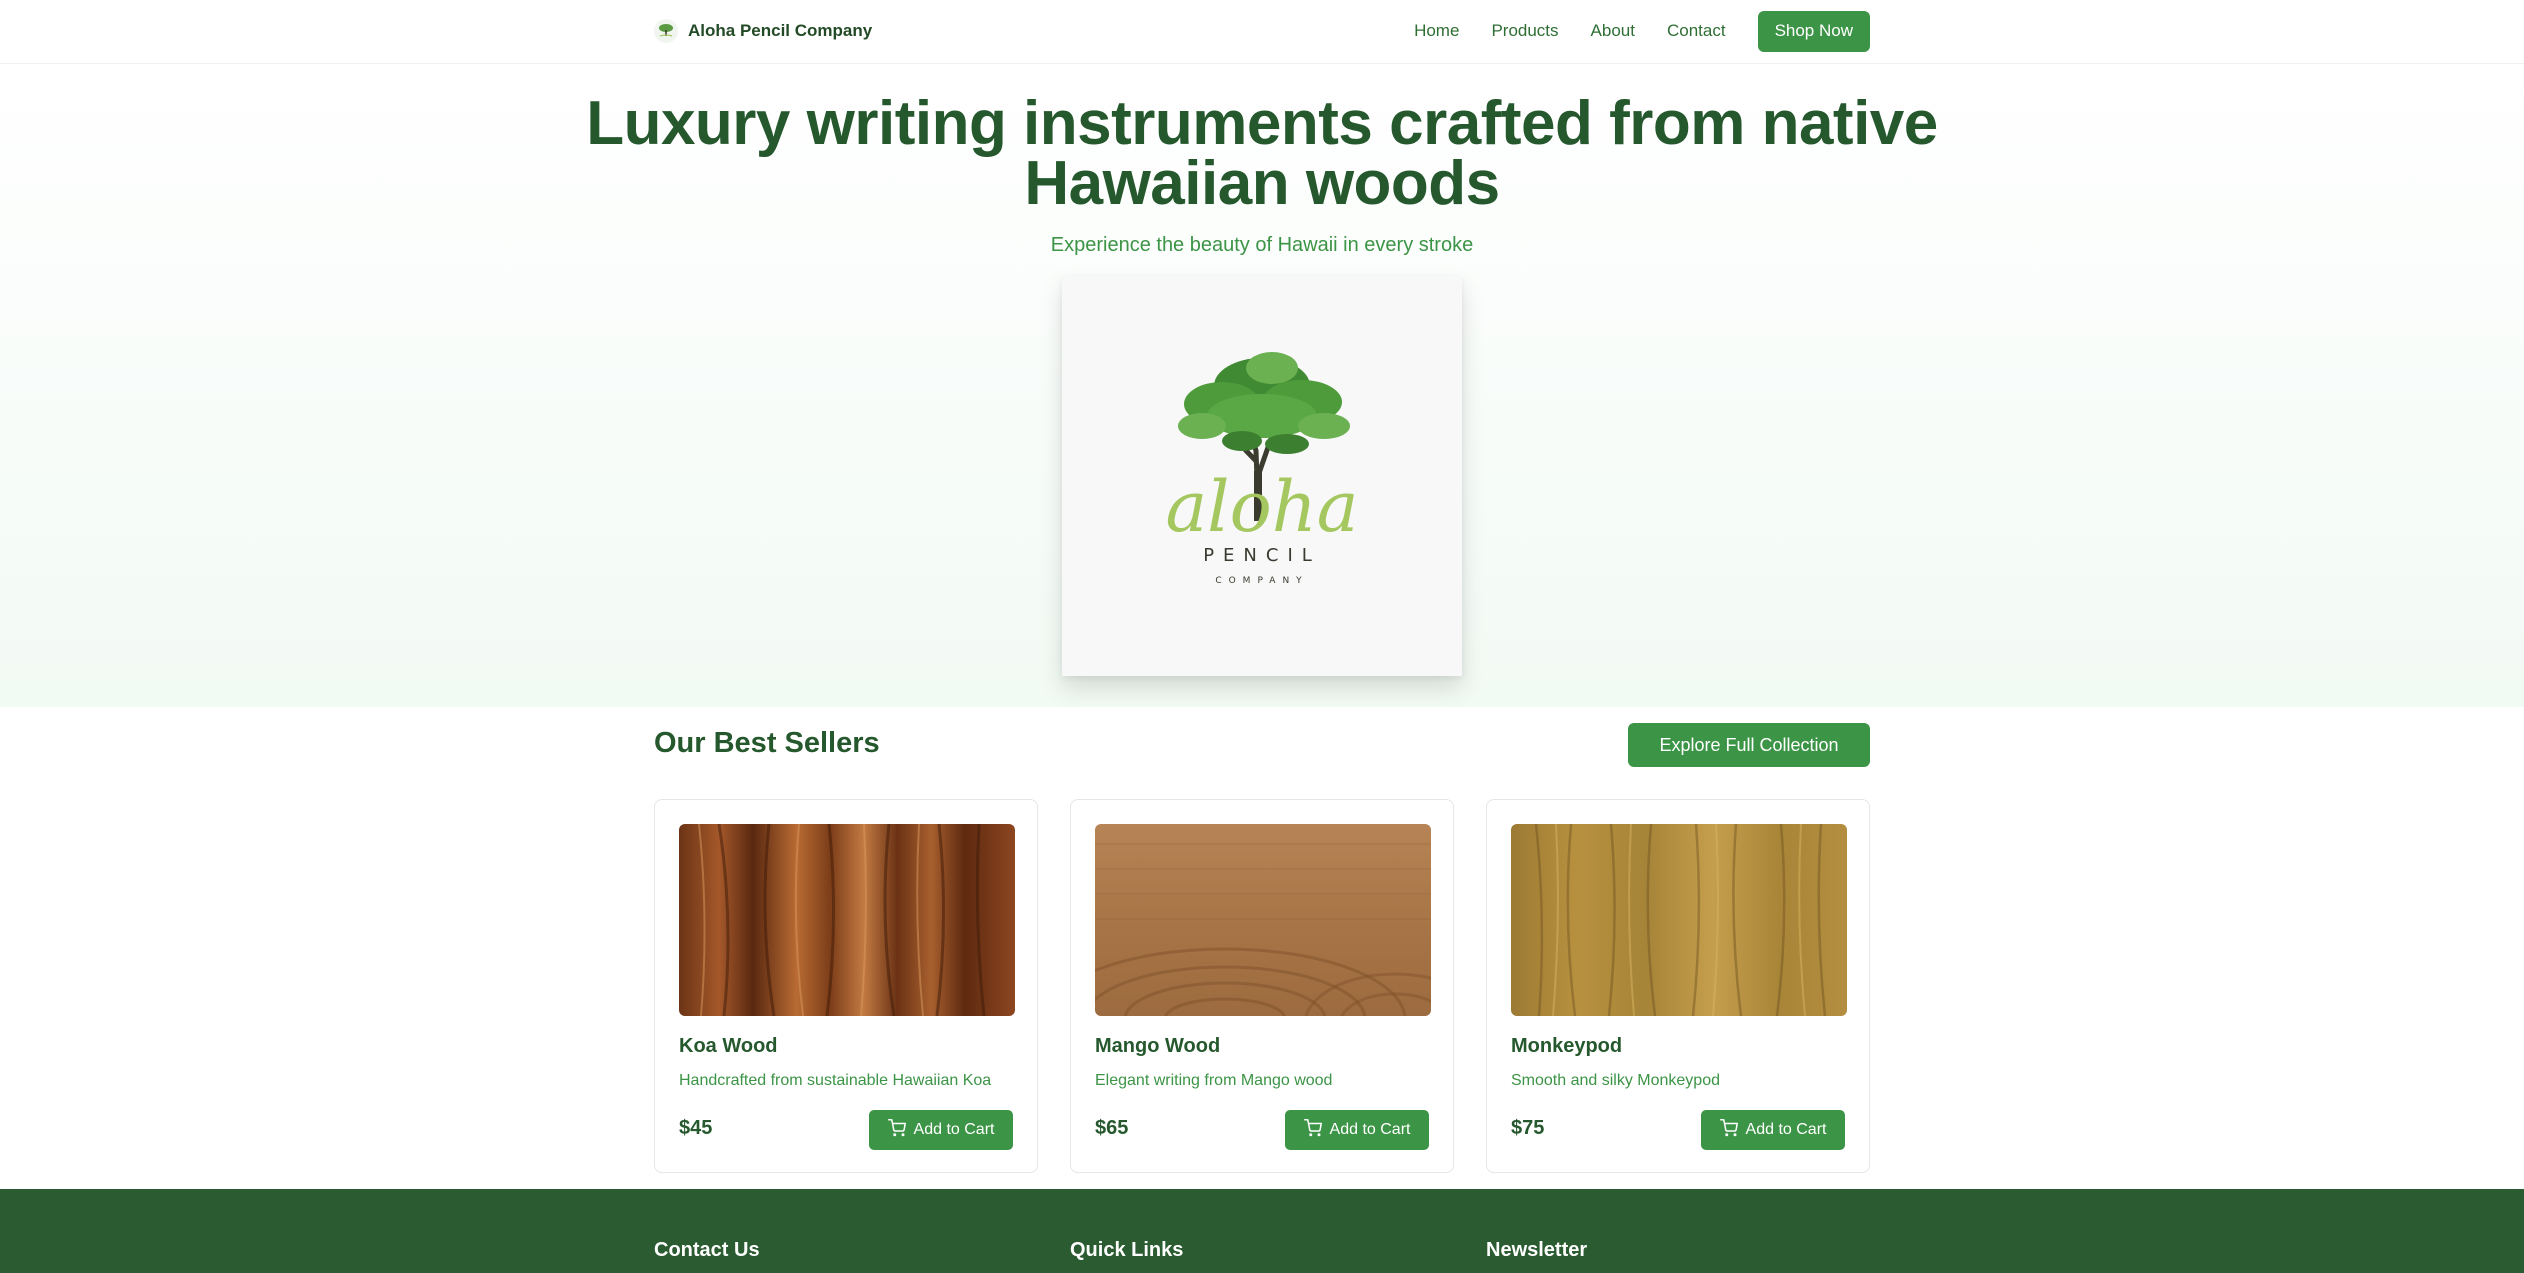 This screenshot has height=1273, width=2524. Describe the element at coordinates (780, 30) in the screenshot. I see `brand-name: Aloha Pencil Company` at that location.